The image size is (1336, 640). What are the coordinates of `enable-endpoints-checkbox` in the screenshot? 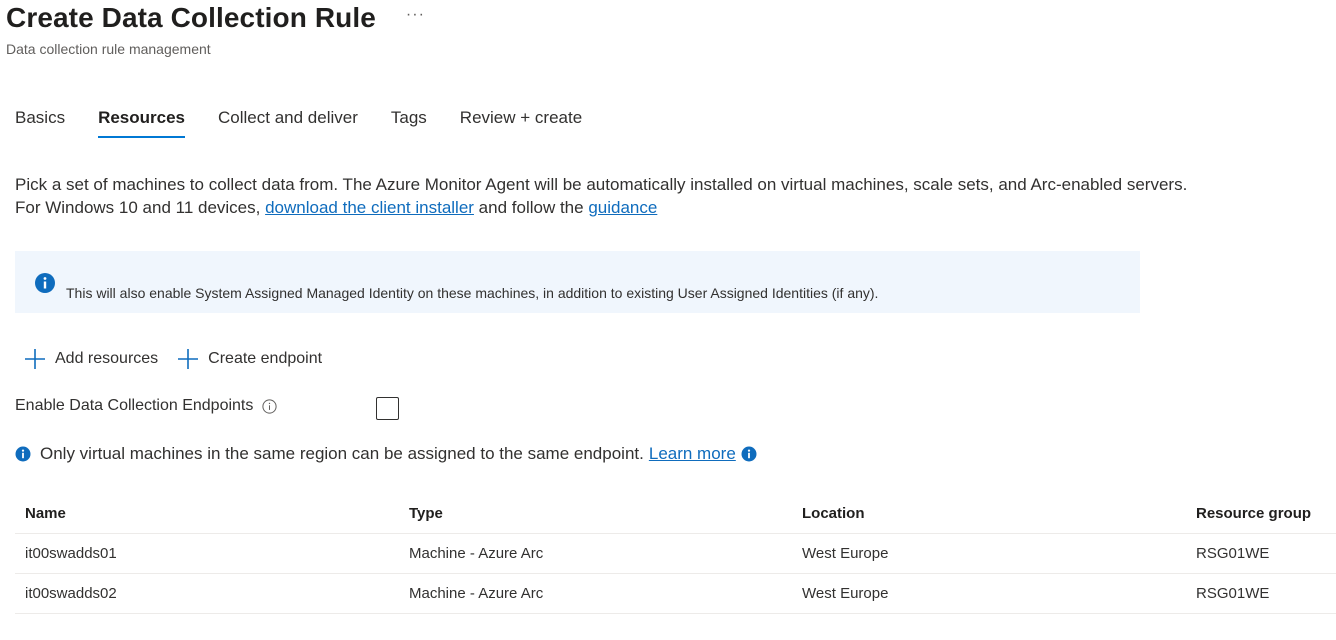 It's located at (387, 408).